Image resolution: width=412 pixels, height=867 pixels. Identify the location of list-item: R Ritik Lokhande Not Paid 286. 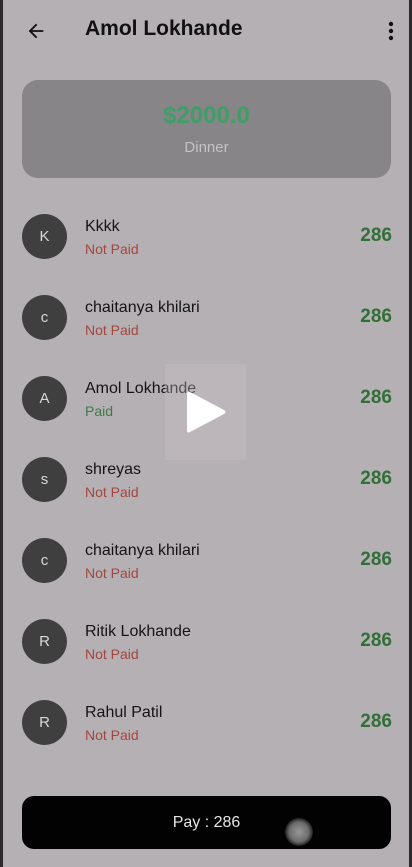
(206, 641).